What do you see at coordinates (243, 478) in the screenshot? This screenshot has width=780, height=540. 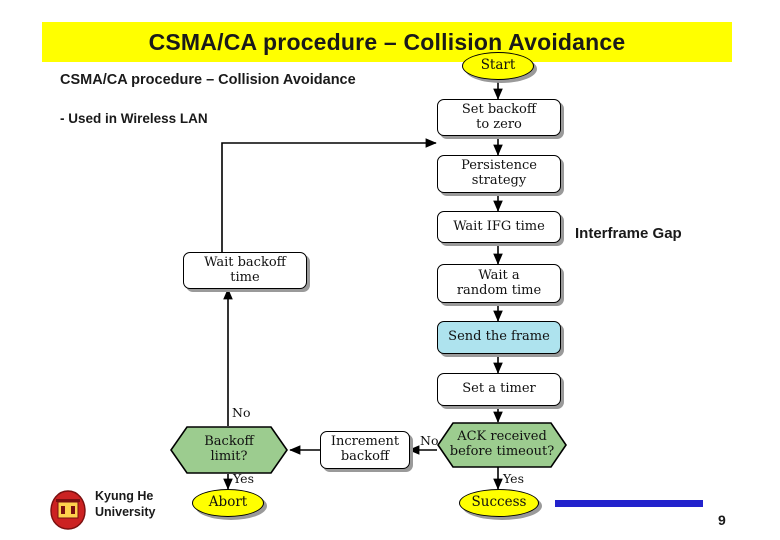 I see `edge-label-limit-yes: Yes` at bounding box center [243, 478].